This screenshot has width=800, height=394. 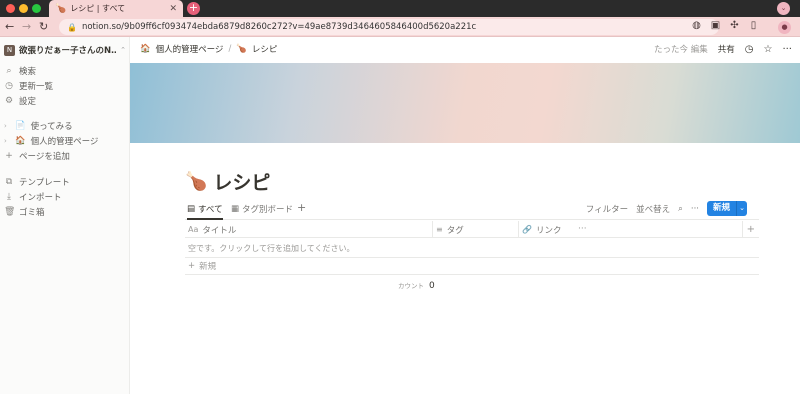 I want to click on sidebar-item-label: 設定, so click(x=28, y=102).